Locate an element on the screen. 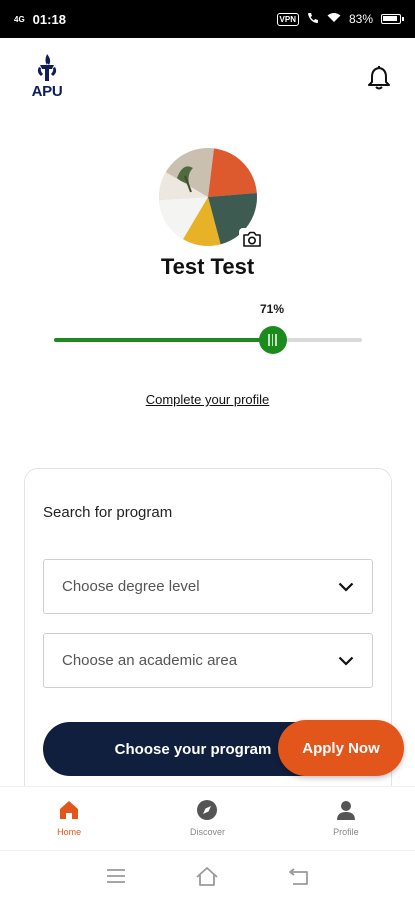  notification-bell-icon is located at coordinates (379, 77).